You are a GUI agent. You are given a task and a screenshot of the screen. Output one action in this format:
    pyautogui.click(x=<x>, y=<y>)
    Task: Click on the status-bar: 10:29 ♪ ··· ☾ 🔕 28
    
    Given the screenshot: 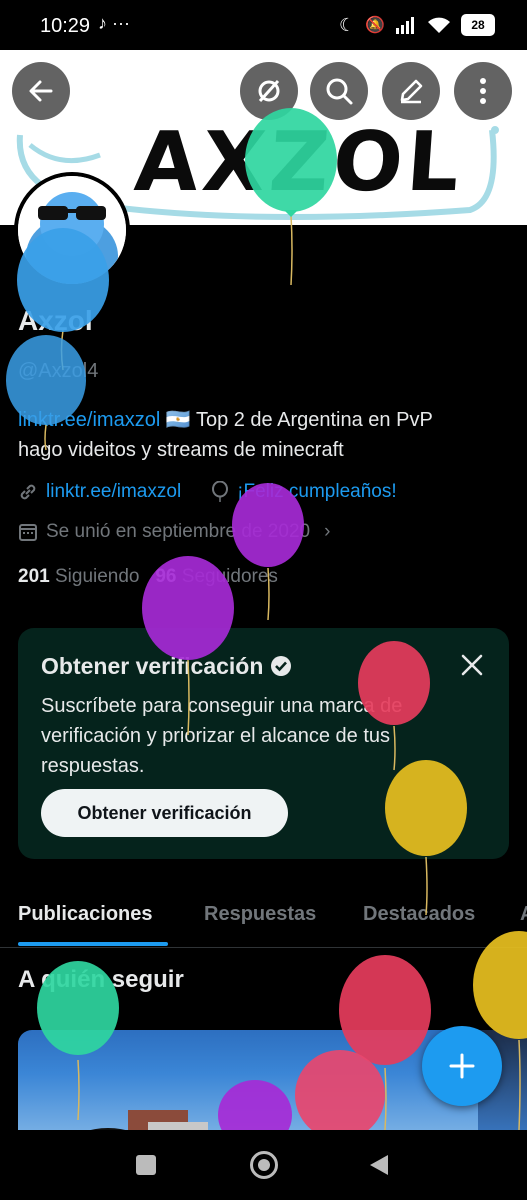 What is the action you would take?
    pyautogui.click(x=263, y=25)
    